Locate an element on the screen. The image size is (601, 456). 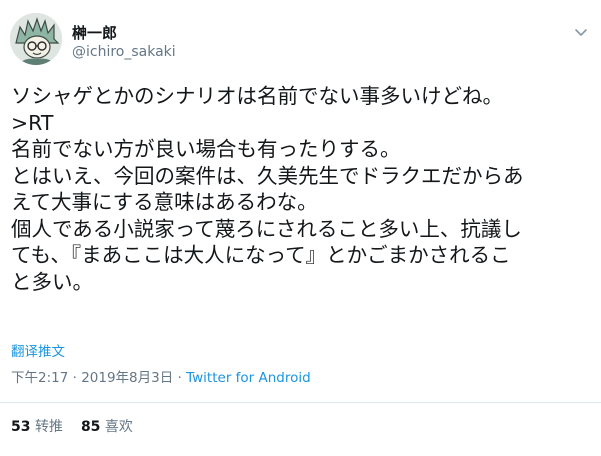
display-name: 榊一郎 is located at coordinates (94, 33).